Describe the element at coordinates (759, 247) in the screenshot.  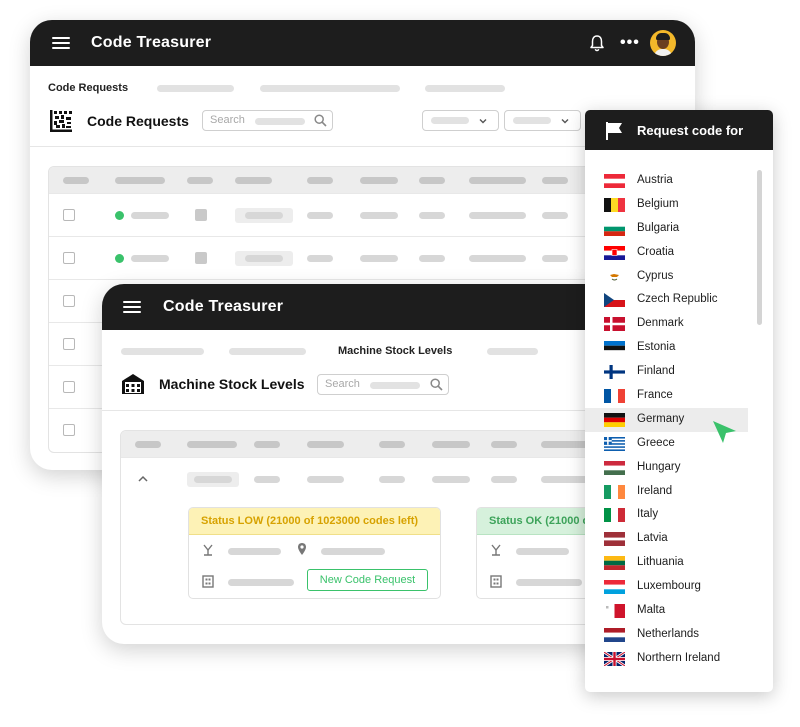
I see `scrollbar-thumb` at that location.